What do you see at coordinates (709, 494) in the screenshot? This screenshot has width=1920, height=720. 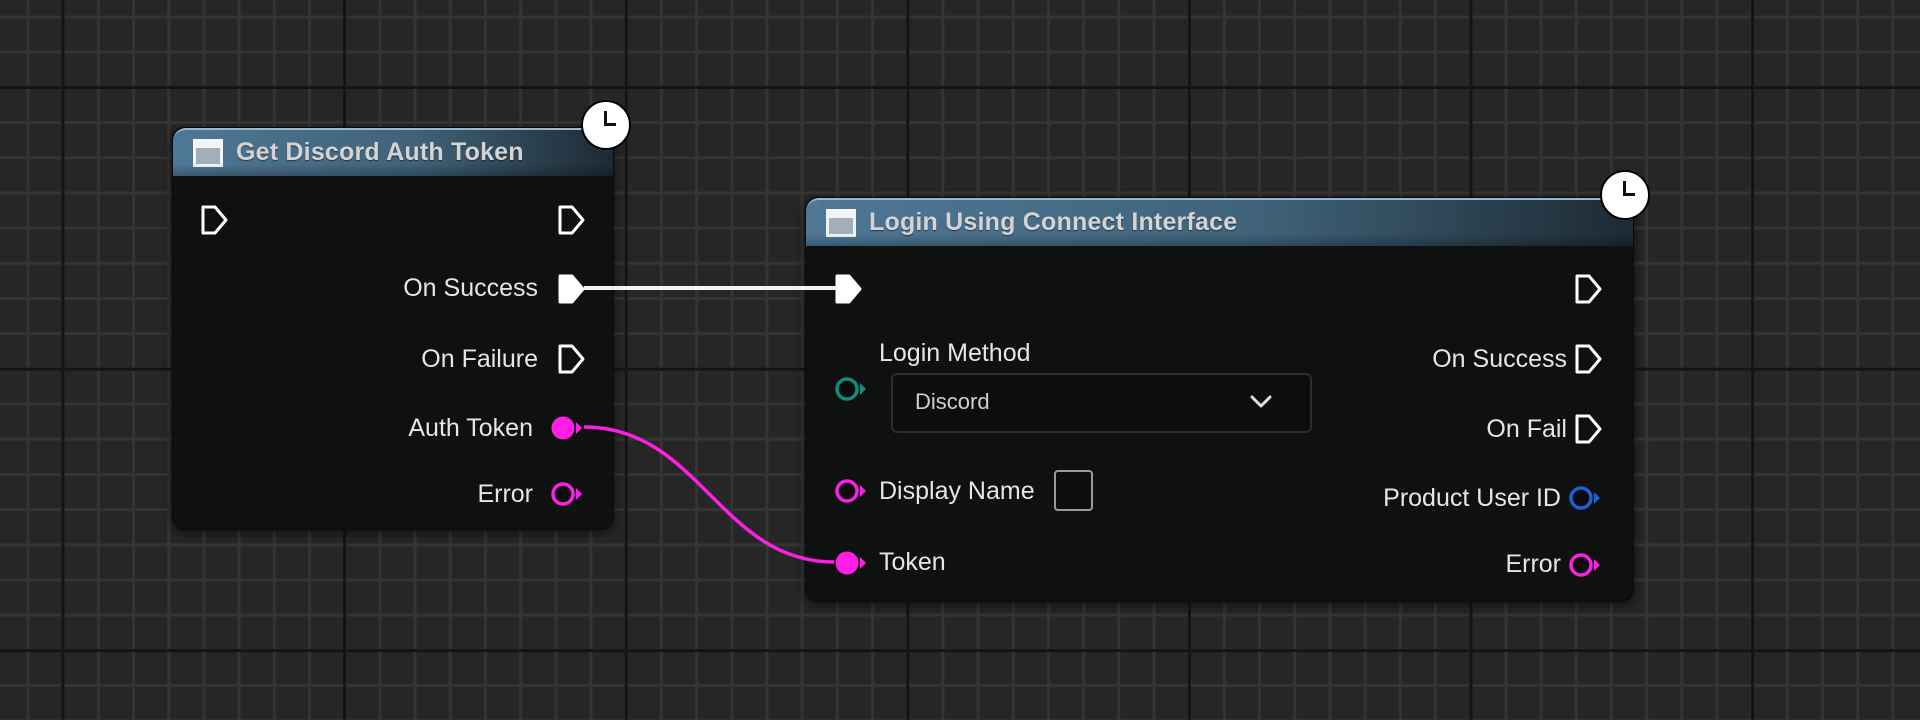 I see `string-wire` at bounding box center [709, 494].